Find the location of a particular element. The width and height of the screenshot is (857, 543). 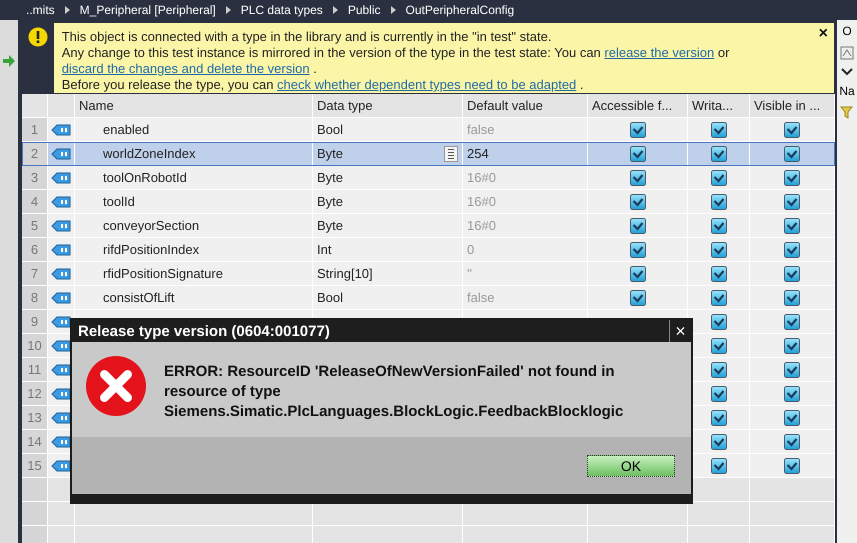

list-icon is located at coordinates (451, 154).